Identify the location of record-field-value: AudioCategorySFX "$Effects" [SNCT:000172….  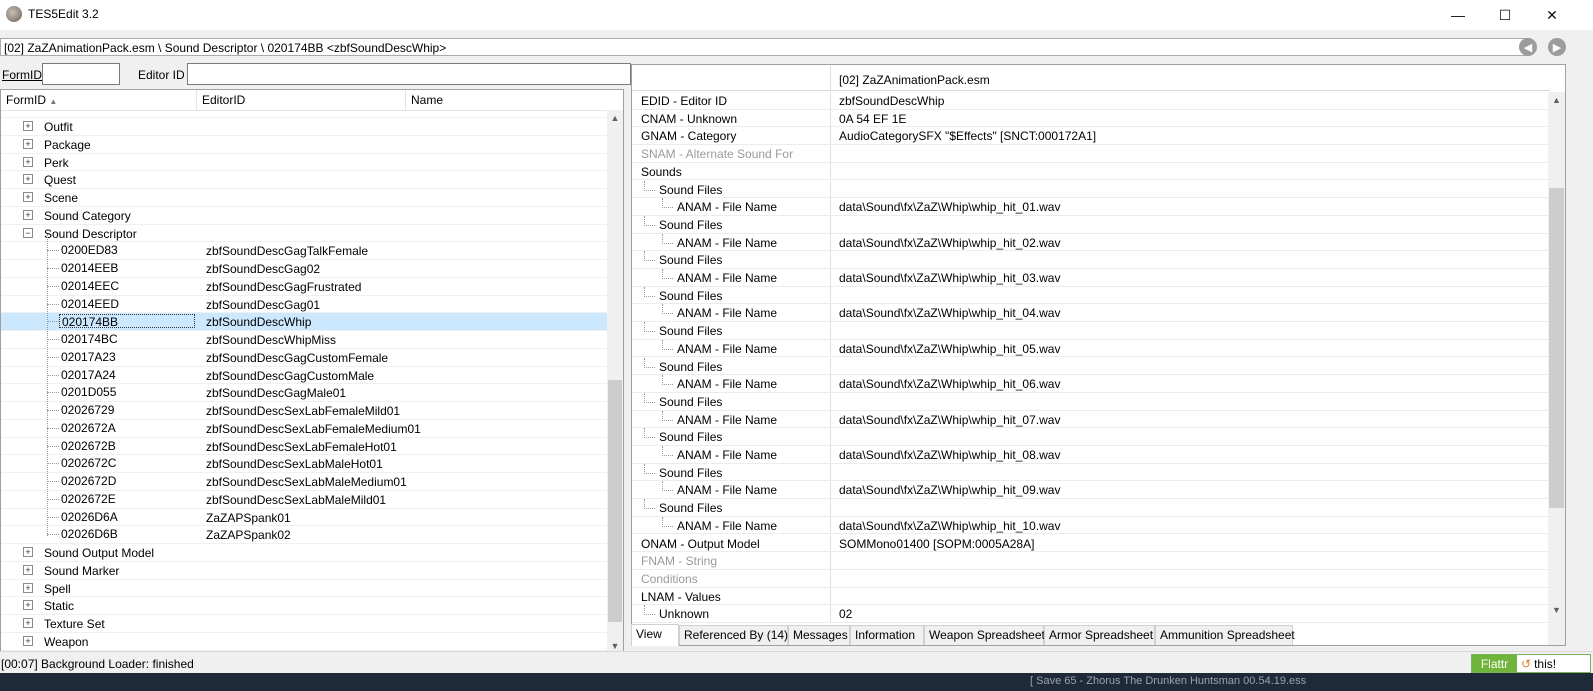
(967, 136).